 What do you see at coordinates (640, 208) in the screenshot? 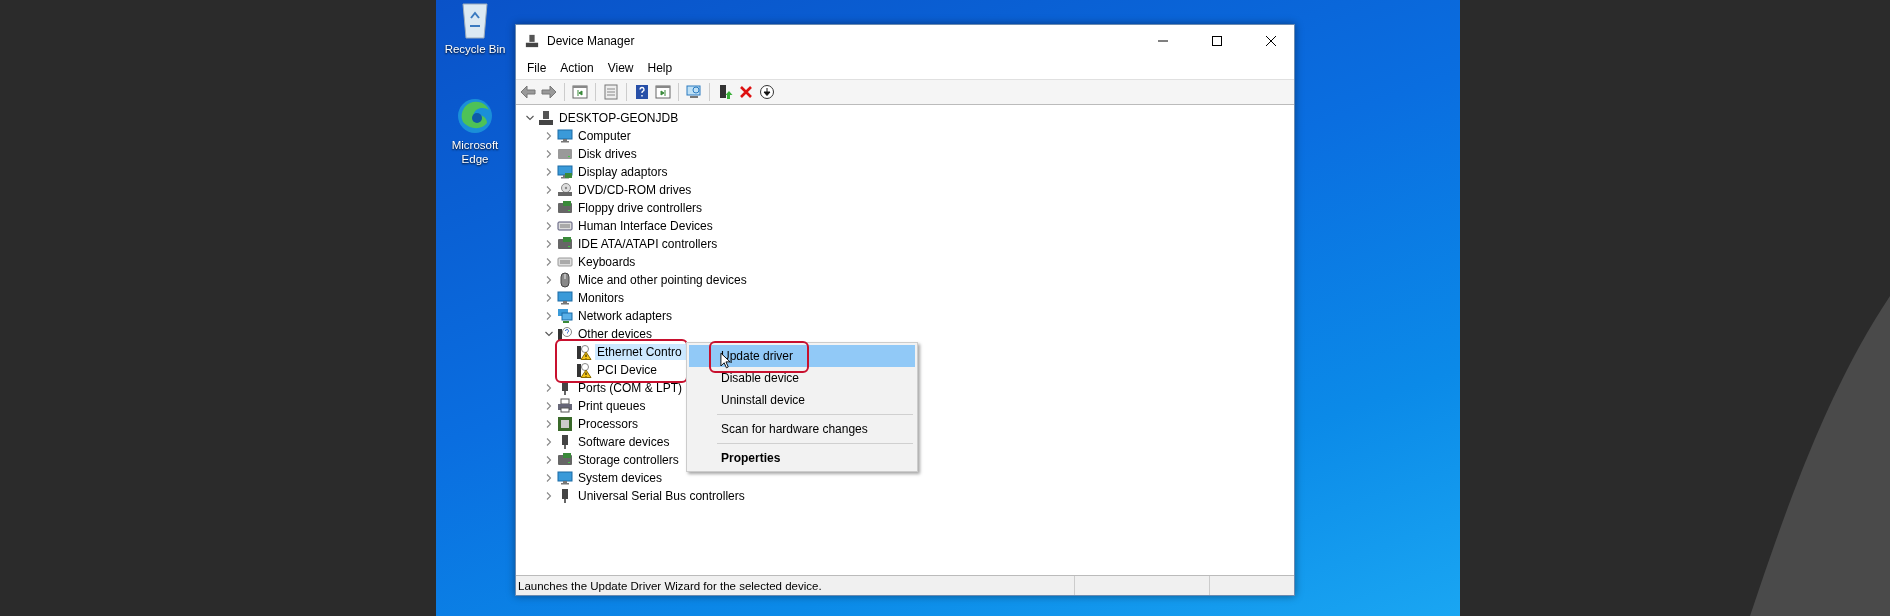
I see `tree-item: Floppy drive controllers` at bounding box center [640, 208].